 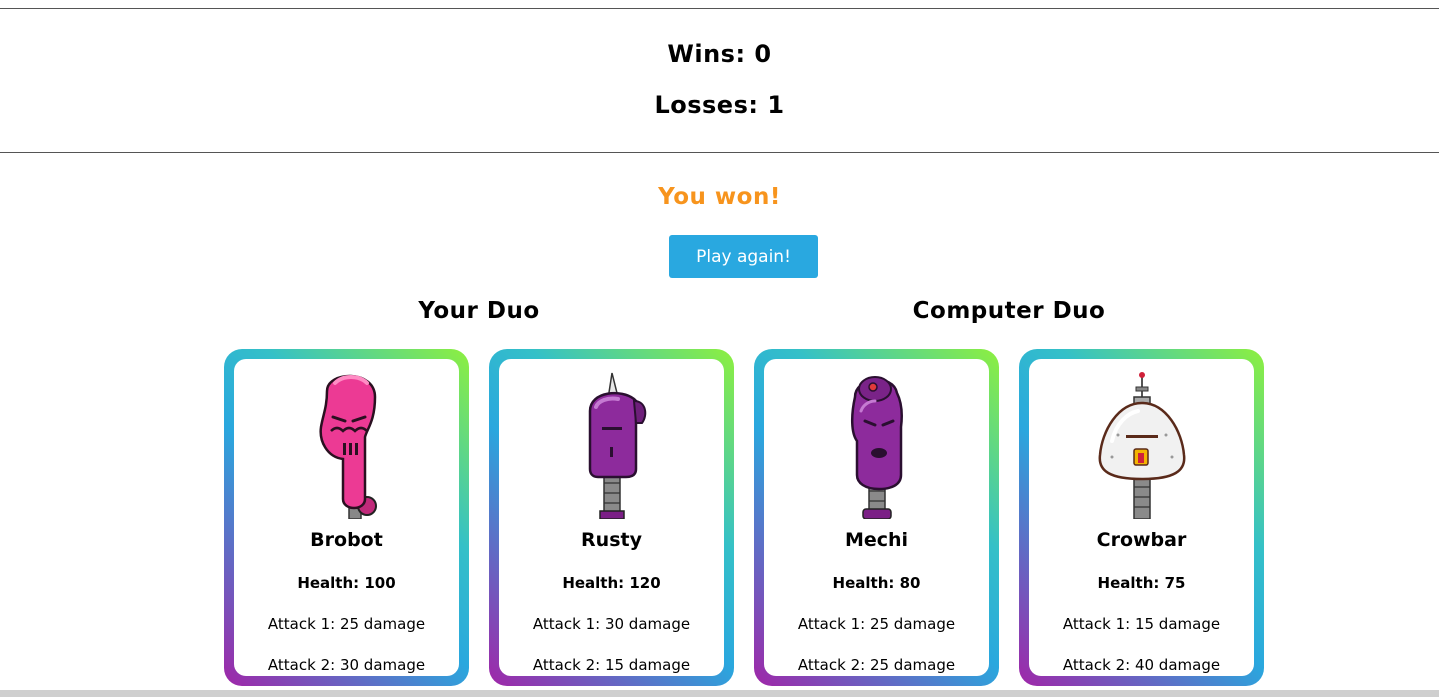 I want to click on purple-robot-icon, so click(x=876, y=447).